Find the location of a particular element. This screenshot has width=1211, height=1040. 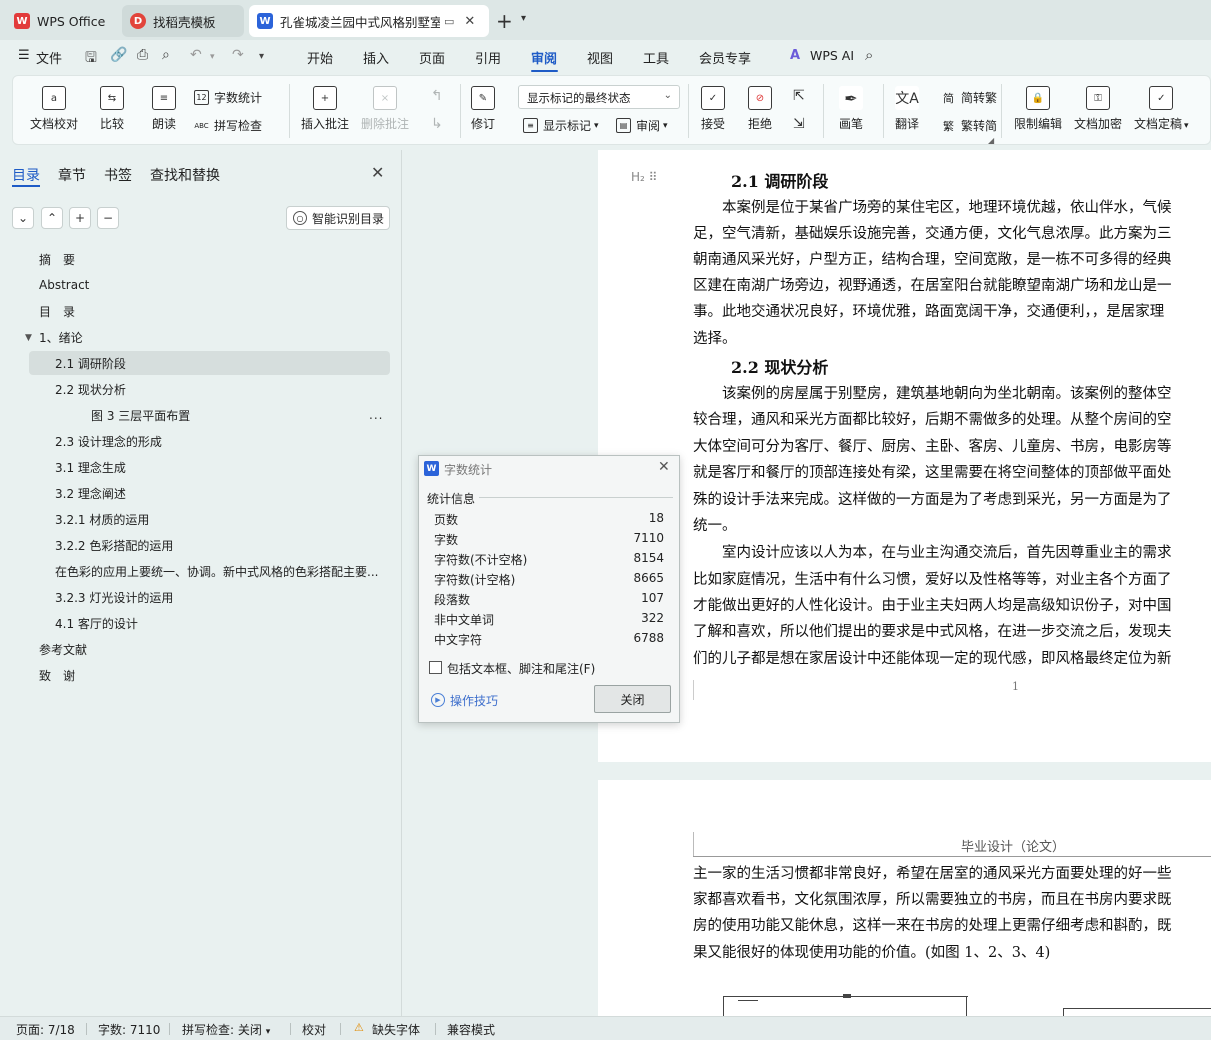

to-simplified-button: 繁 繁转简 is located at coordinates (969, 125).